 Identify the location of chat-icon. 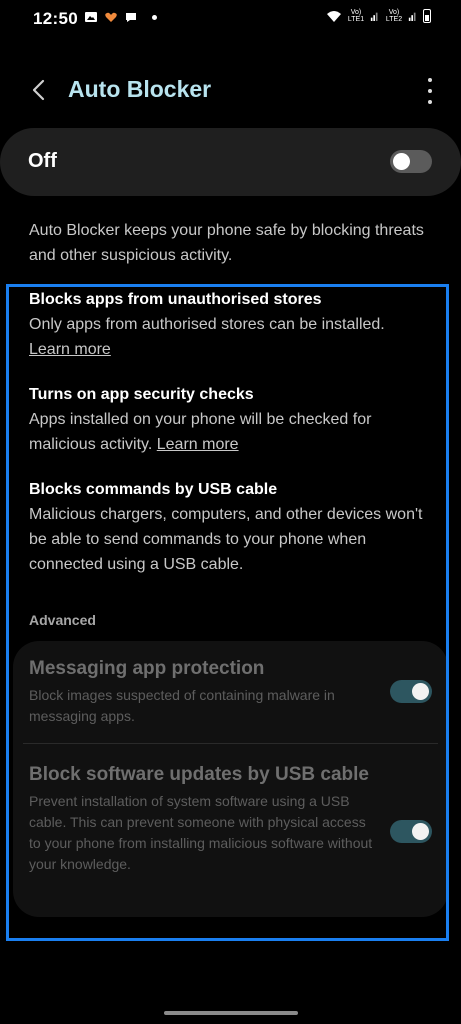
(131, 17).